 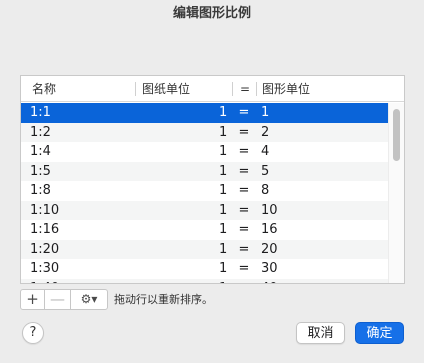 What do you see at coordinates (205, 171) in the screenshot?
I see `table-row: 1:5 1 = 5` at bounding box center [205, 171].